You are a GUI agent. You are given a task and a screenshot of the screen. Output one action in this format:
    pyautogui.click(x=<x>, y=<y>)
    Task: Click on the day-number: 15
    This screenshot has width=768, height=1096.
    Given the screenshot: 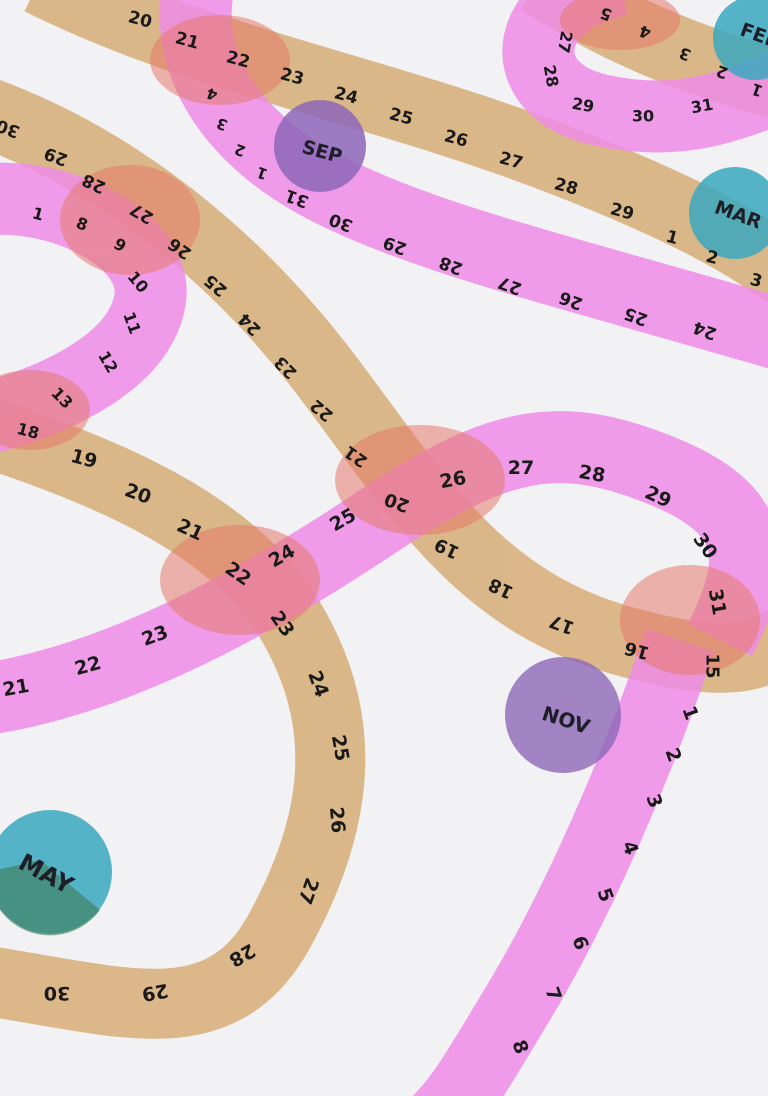 What is the action you would take?
    pyautogui.click(x=712, y=665)
    